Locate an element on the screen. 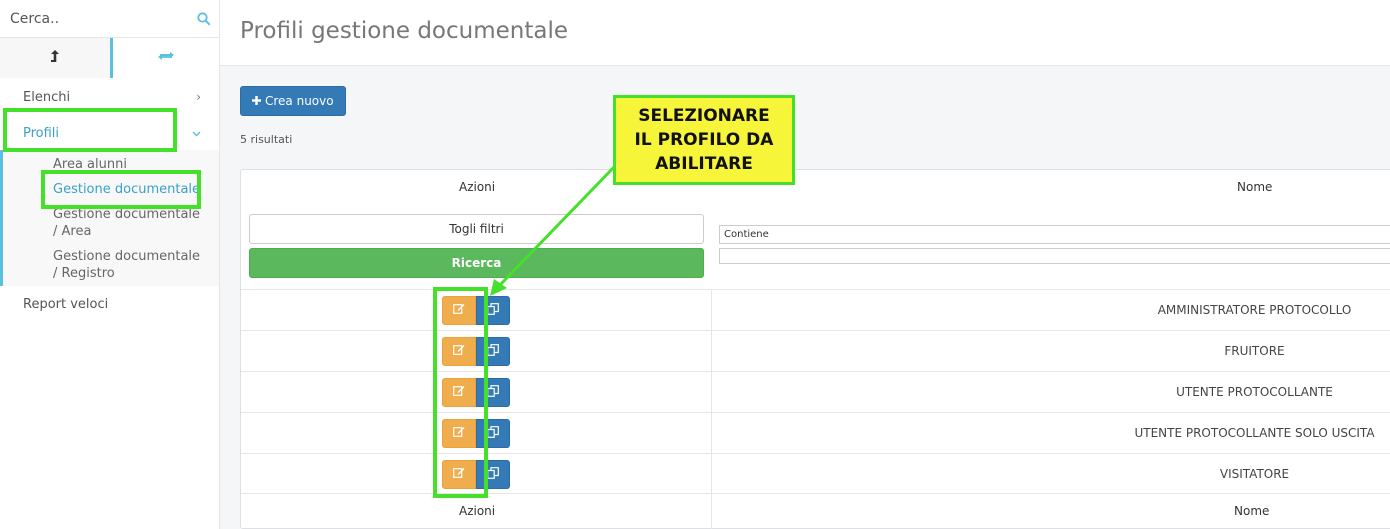 This screenshot has width=1390, height=529. chevron-down-icon is located at coordinates (196, 133).